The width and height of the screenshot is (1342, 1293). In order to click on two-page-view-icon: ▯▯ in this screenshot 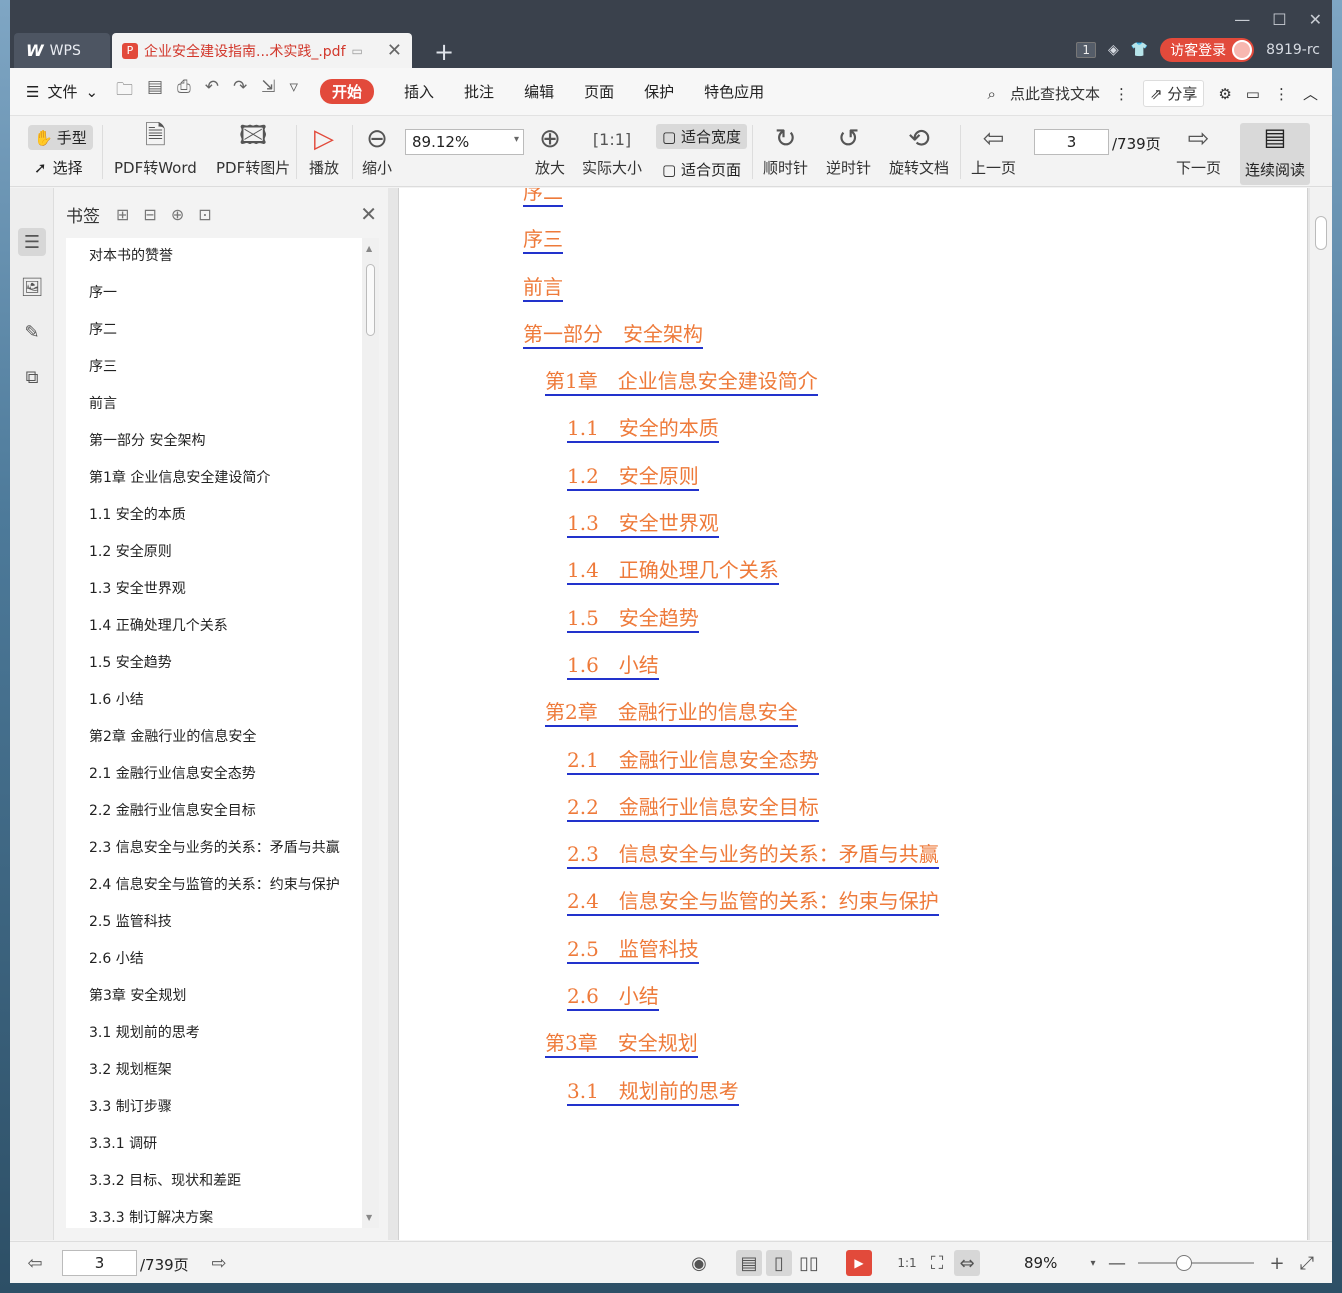, I will do `click(809, 1263)`.